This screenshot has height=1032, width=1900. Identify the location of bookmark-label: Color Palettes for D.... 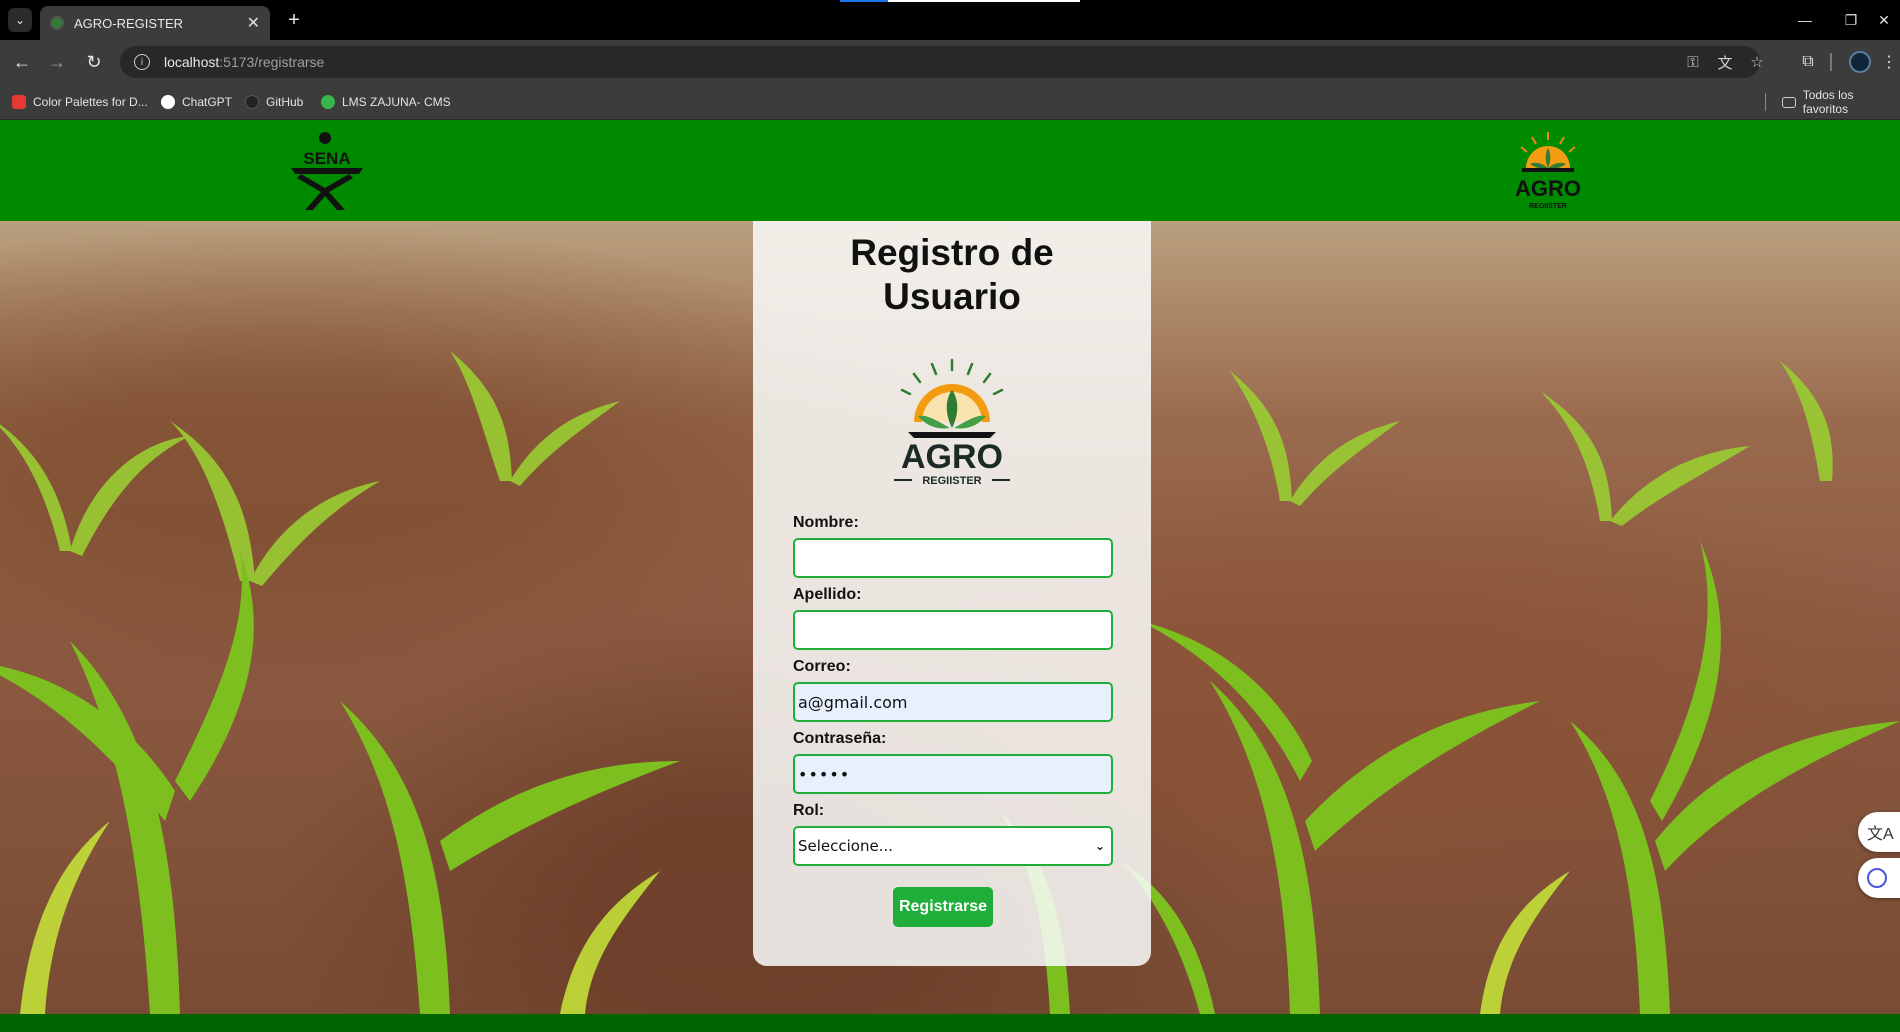
(90, 102).